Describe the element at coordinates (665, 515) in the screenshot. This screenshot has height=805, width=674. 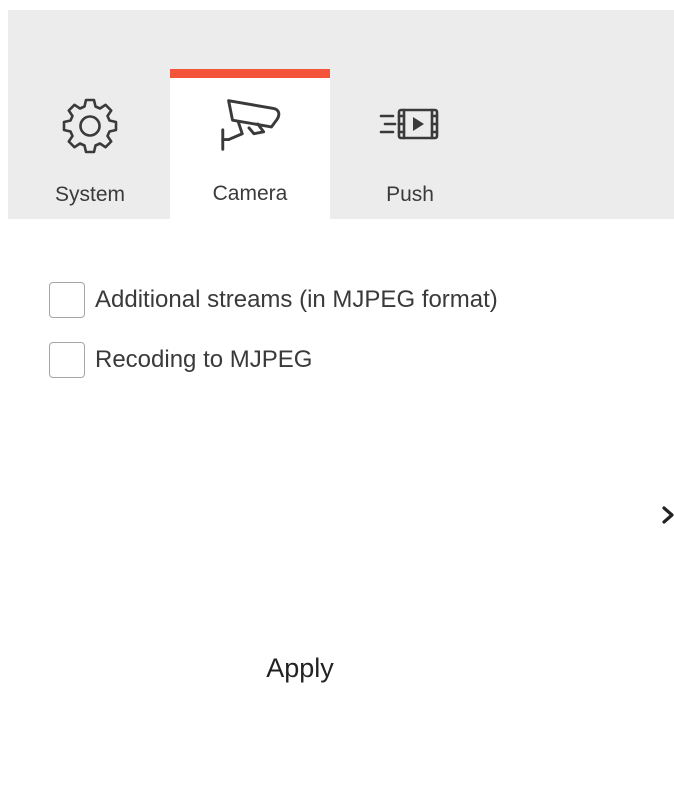
I see `chevron-right-icon` at that location.